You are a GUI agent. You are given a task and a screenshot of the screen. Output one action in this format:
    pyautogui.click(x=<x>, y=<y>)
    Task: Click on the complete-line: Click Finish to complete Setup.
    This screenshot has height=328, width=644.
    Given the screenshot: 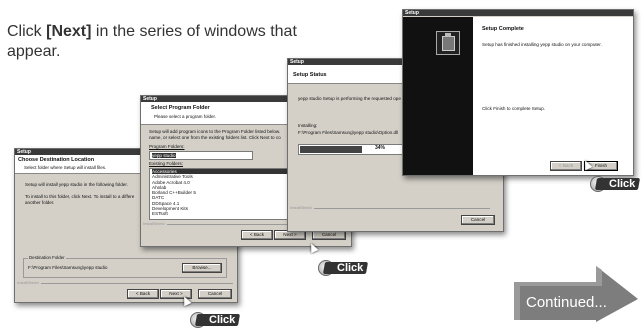 What is the action you would take?
    pyautogui.click(x=514, y=108)
    